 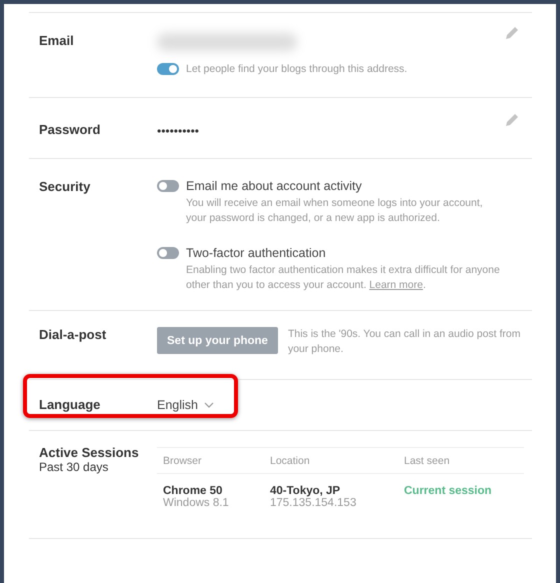 What do you see at coordinates (405, 342) in the screenshot?
I see `dial-note: This is the '90s. You can call in an audio post from your phone.` at bounding box center [405, 342].